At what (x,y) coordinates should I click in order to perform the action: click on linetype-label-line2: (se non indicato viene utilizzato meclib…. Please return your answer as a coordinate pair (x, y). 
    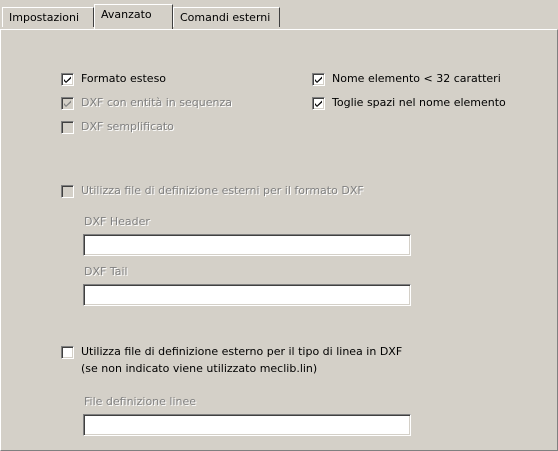
    Looking at the image, I should click on (199, 368).